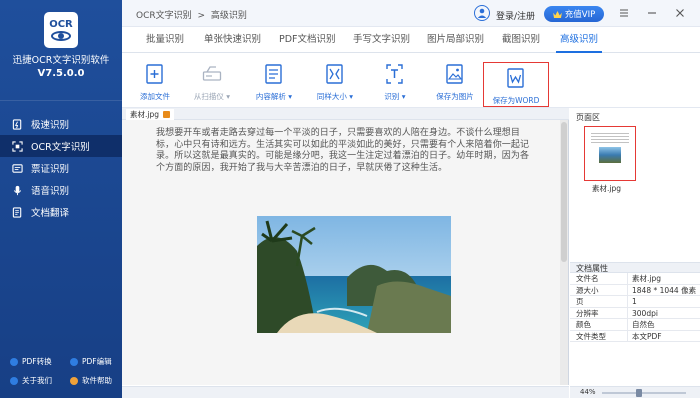 The width and height of the screenshot is (700, 398). What do you see at coordinates (652, 13) in the screenshot?
I see `minimize-icon` at bounding box center [652, 13].